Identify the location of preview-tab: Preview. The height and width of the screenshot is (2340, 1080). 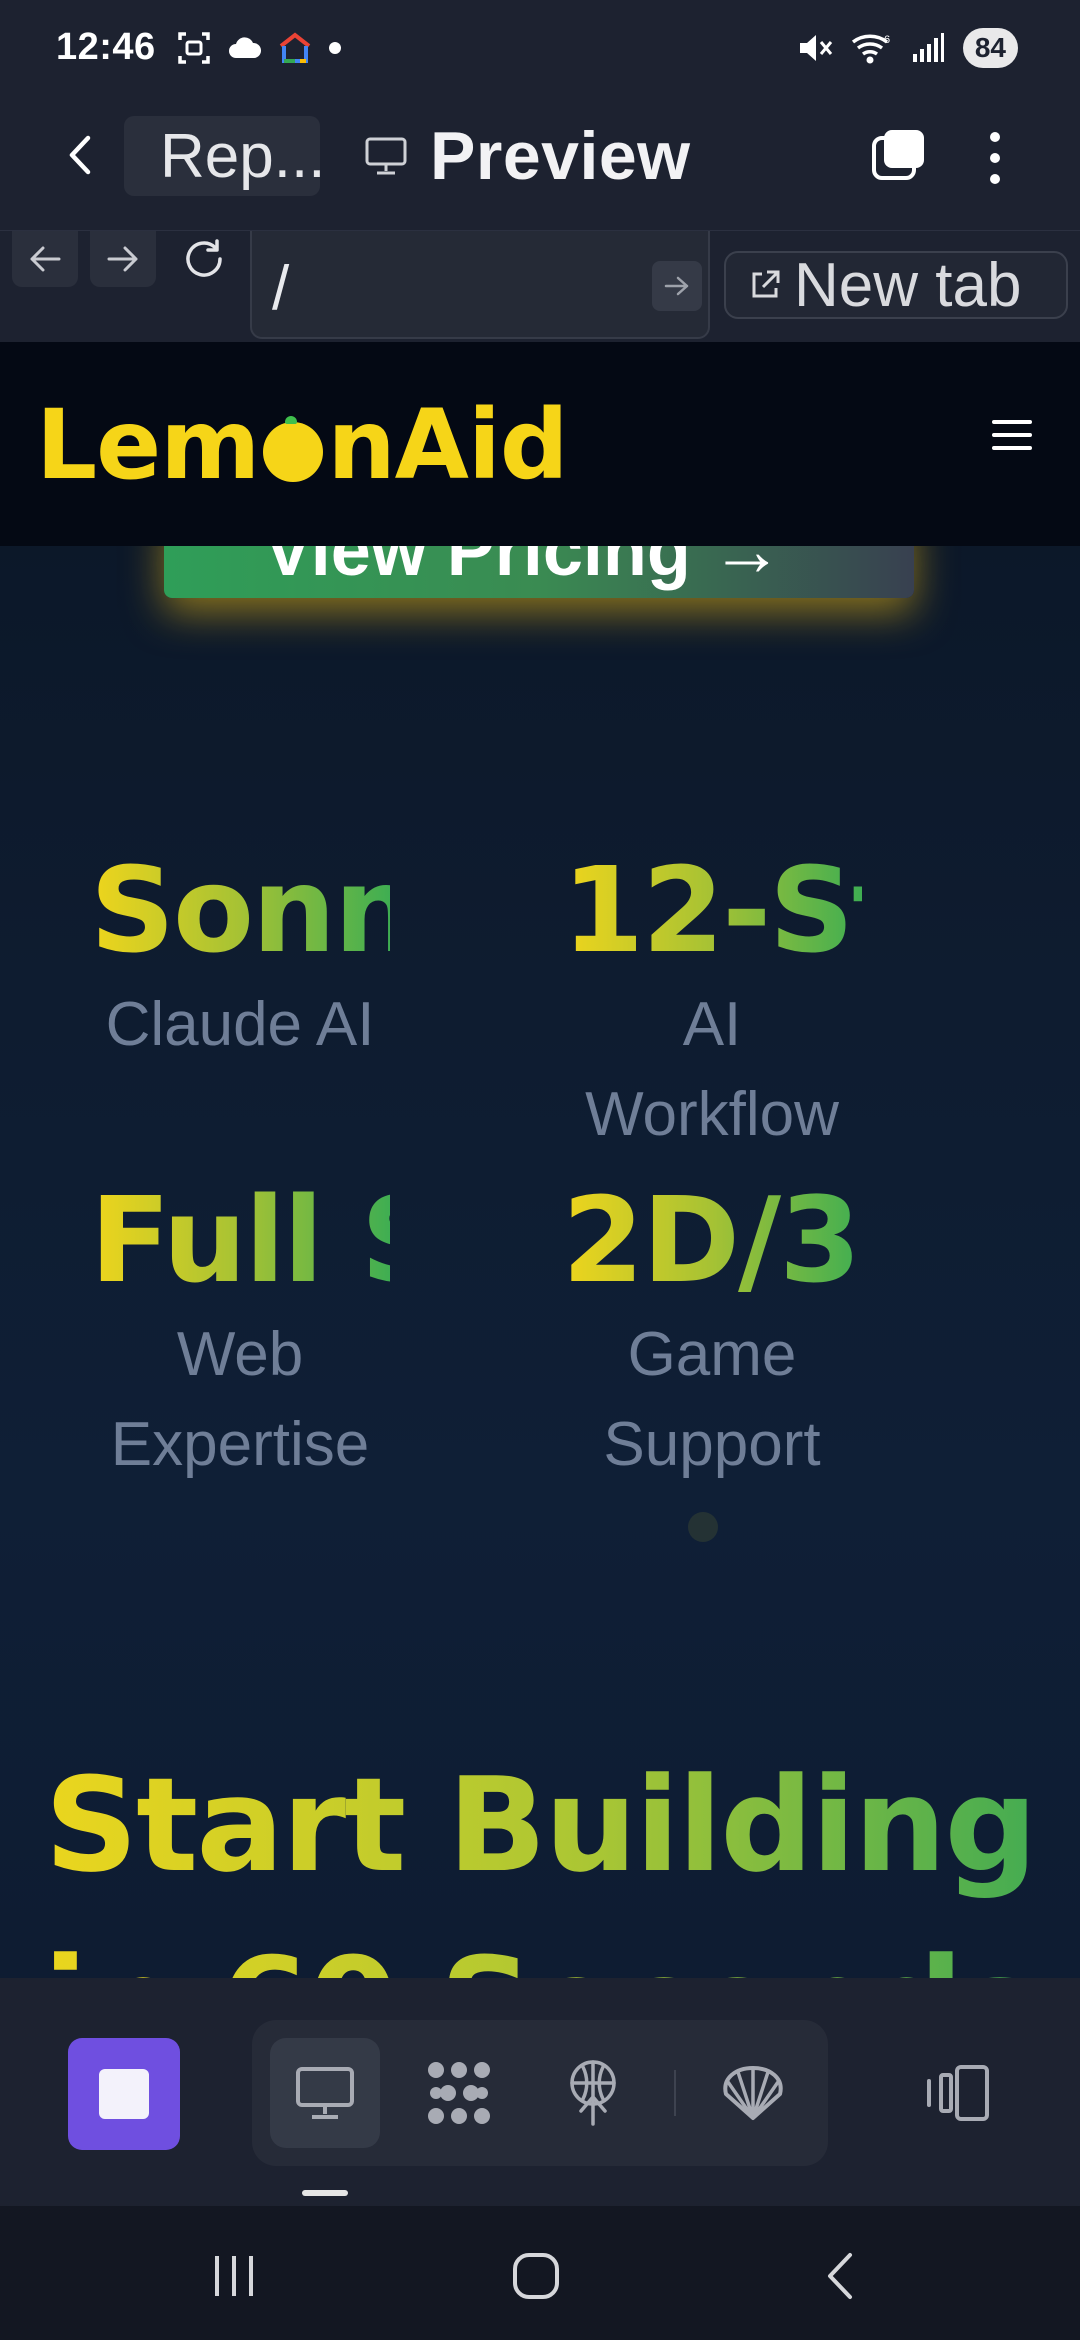
(527, 156).